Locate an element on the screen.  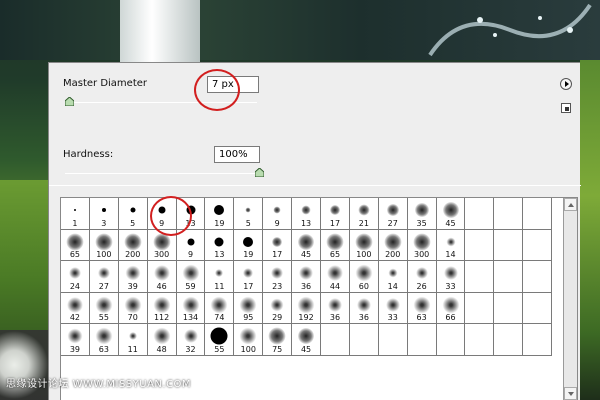
brush-size-label: 11 is located at coordinates (219, 286).